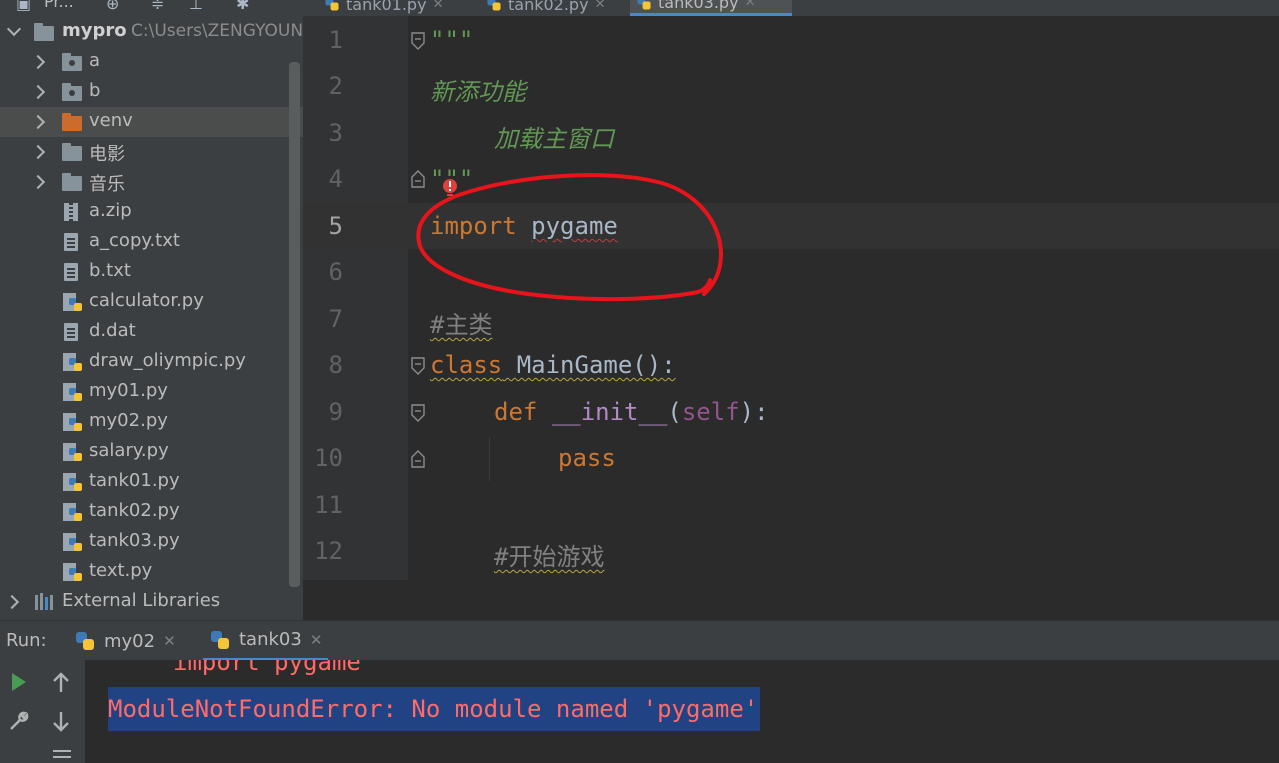 The height and width of the screenshot is (763, 1279). What do you see at coordinates (698, 6) in the screenshot?
I see `tab-label: tank03.py` at bounding box center [698, 6].